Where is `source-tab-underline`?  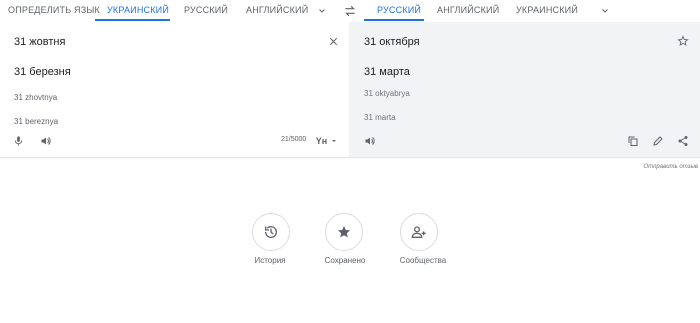 source-tab-underline is located at coordinates (132, 20).